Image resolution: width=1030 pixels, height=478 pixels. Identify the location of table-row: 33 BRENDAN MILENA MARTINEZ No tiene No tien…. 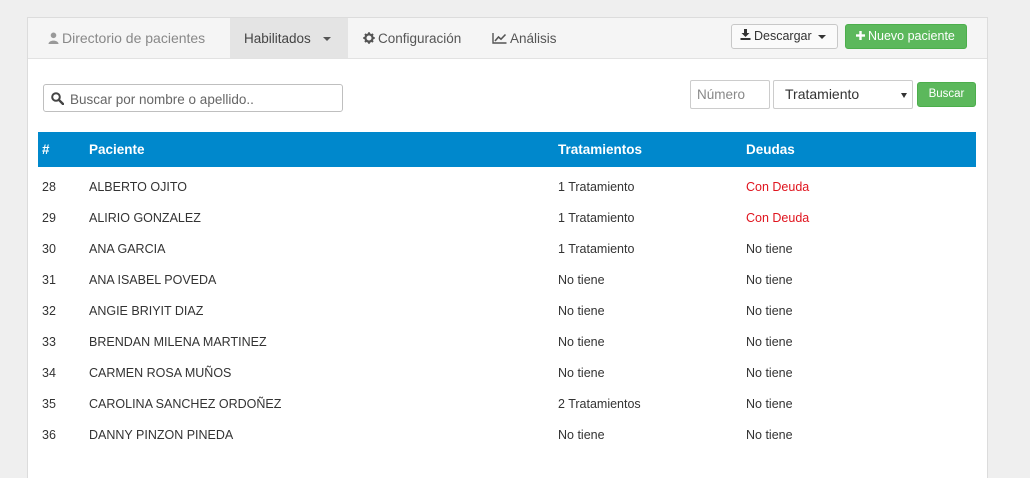
(507, 342).